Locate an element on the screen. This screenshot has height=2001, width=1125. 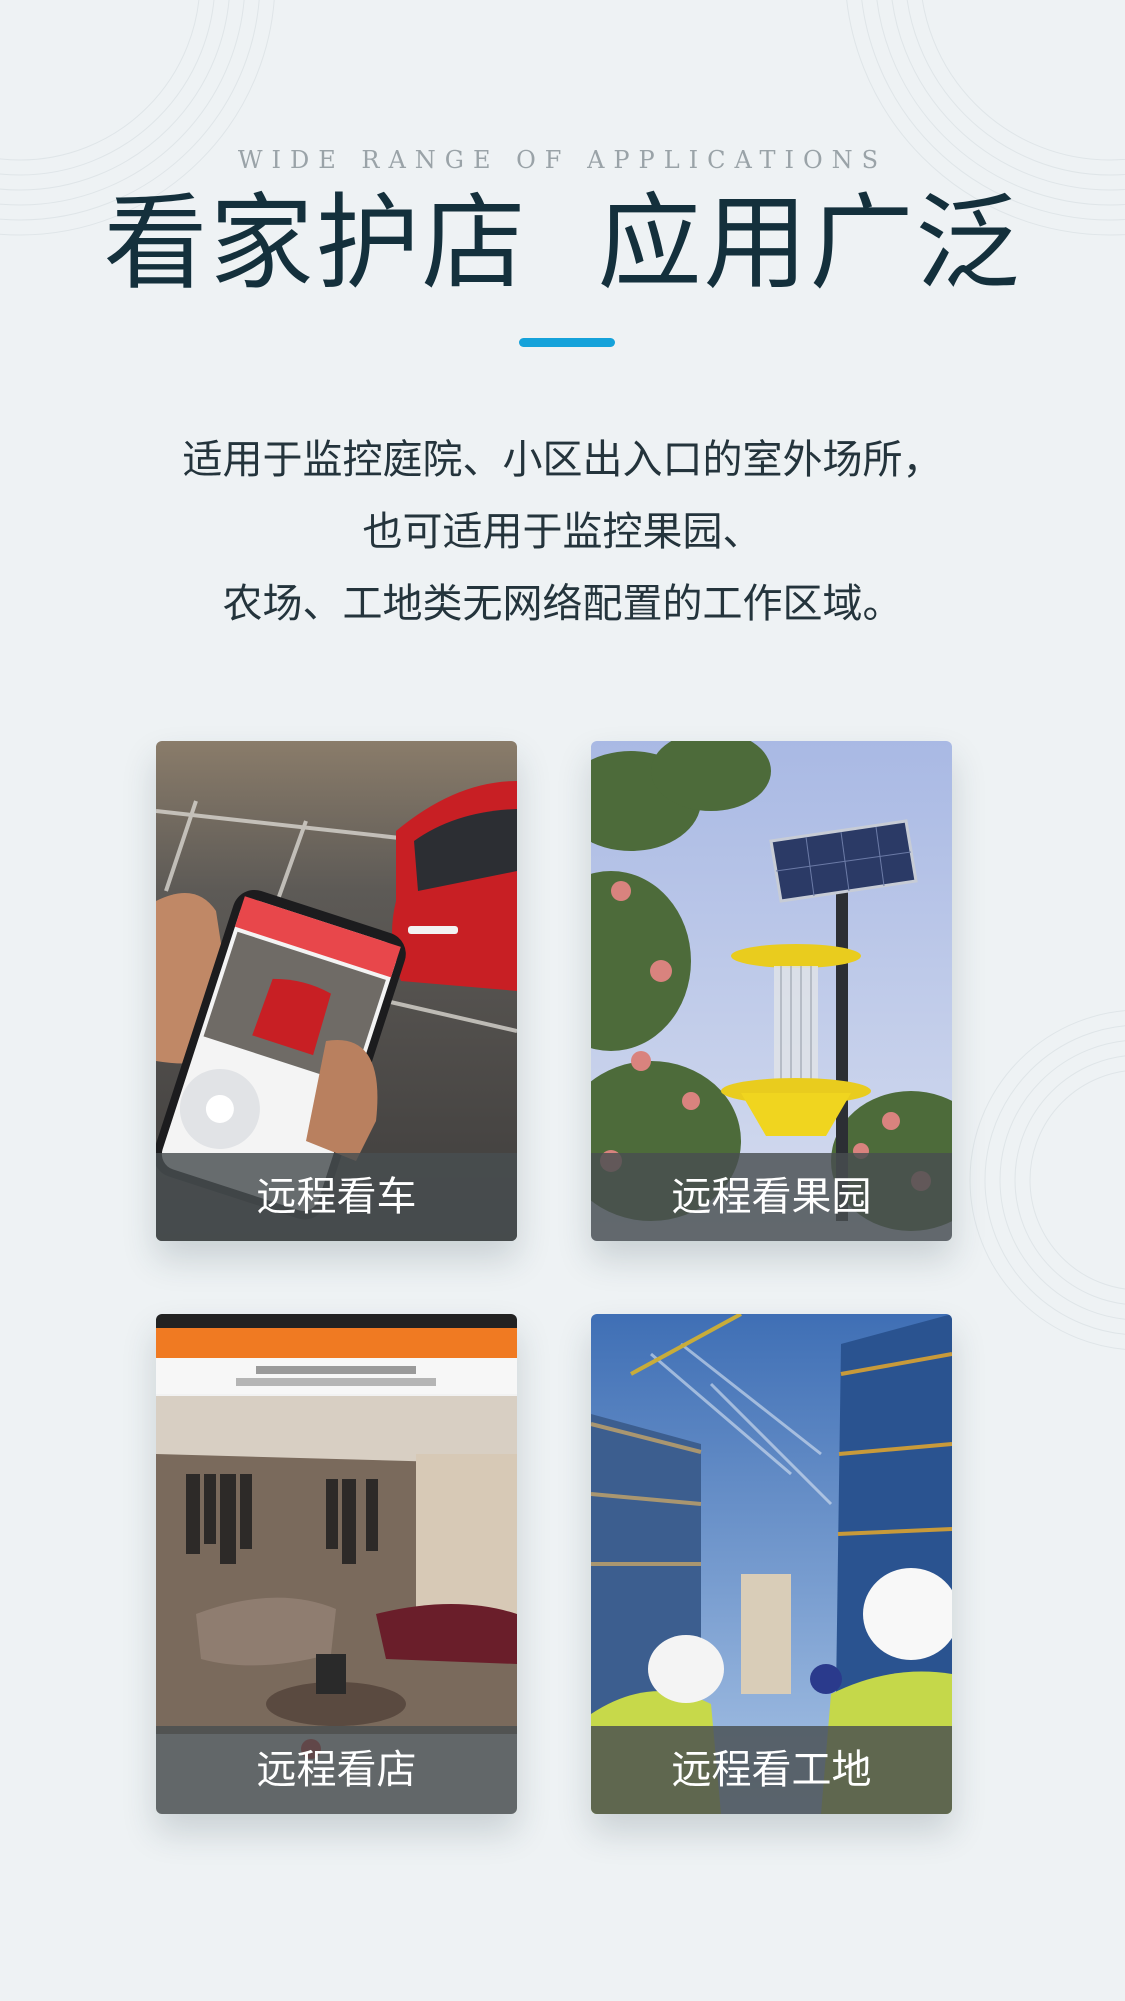
description-line: 也可适用于监控果园、 is located at coordinates (562, 532).